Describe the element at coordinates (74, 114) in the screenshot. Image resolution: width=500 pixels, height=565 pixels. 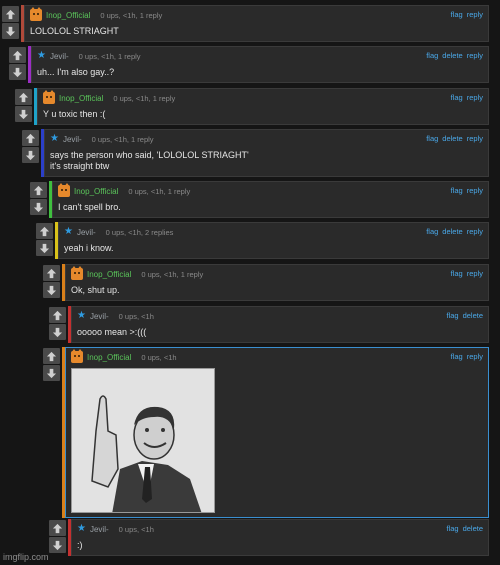
I see `comment-text: Y u toxic then :(` at that location.